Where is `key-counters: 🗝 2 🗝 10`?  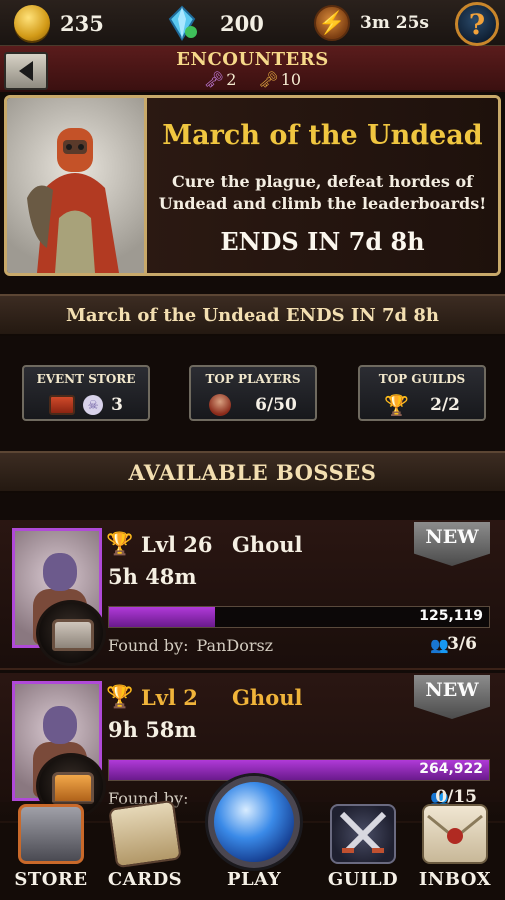 key-counters: 🗝 2 🗝 10 is located at coordinates (252, 79).